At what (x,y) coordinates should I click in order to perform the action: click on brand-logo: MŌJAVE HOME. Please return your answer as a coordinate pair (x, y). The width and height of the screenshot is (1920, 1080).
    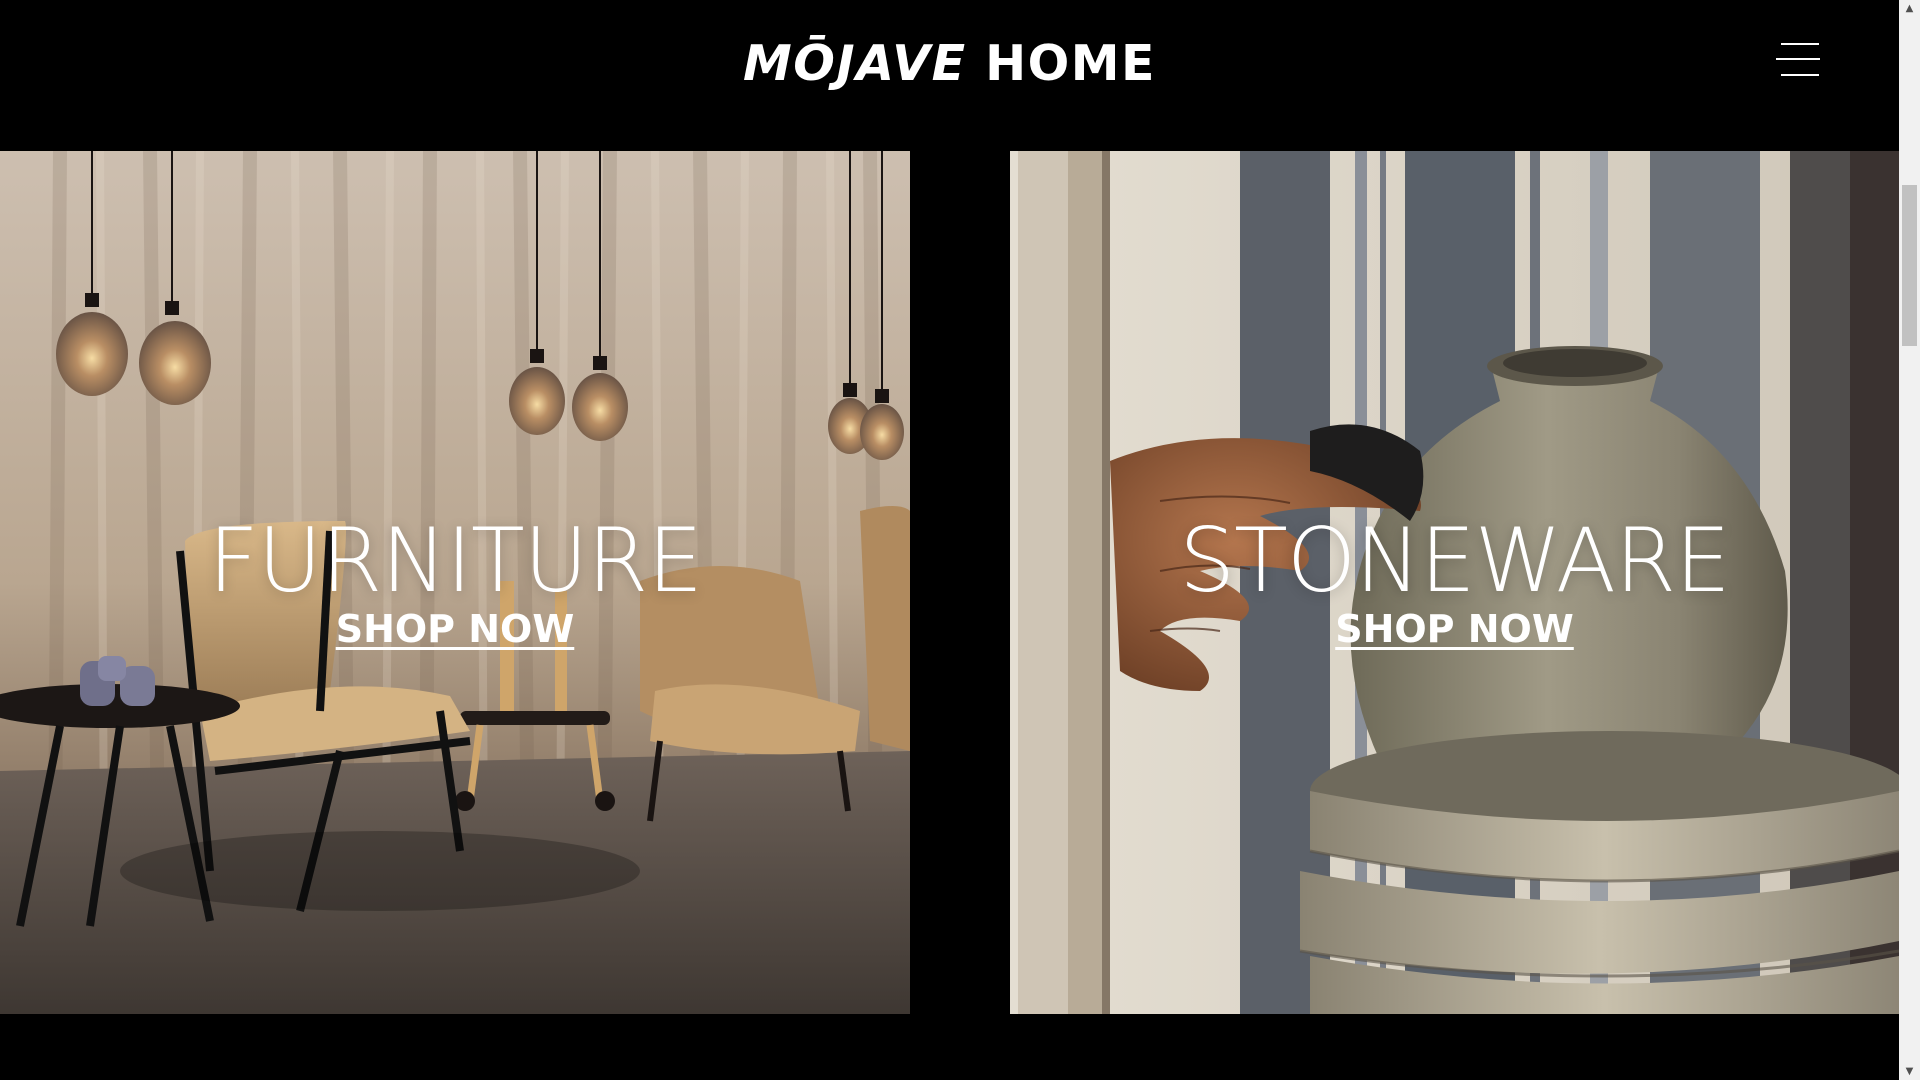
    Looking at the image, I should click on (949, 64).